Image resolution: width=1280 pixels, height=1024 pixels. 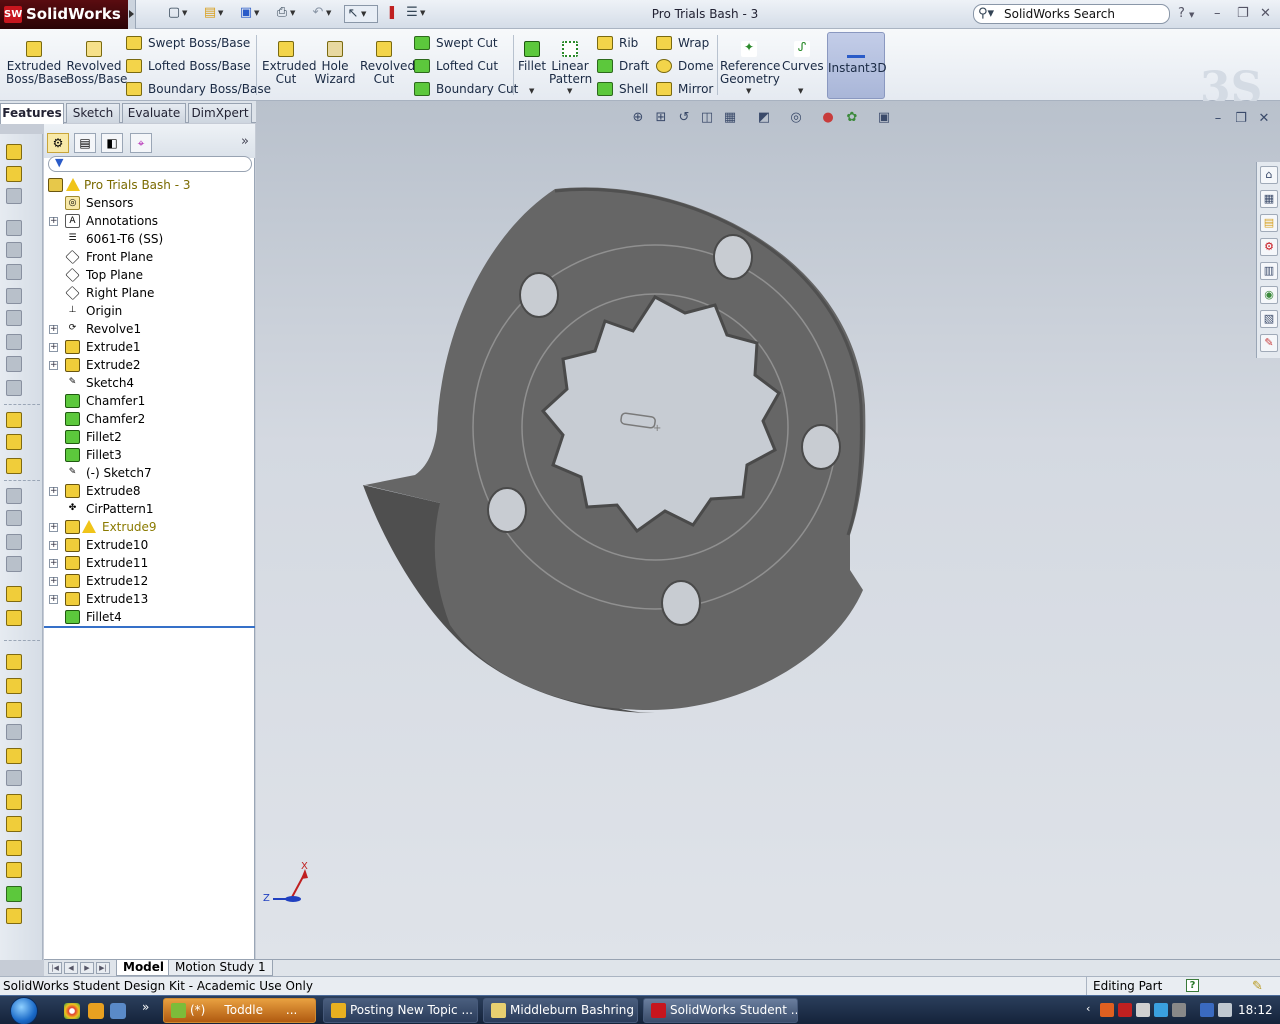 What do you see at coordinates (1269, 223) in the screenshot?
I see `file-explorer-icon: ▤` at bounding box center [1269, 223].